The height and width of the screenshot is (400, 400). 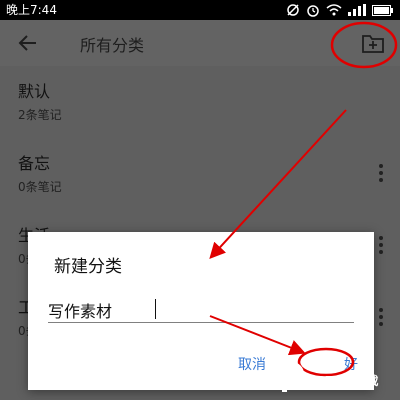 I want to click on brand-logo-icon, so click(x=292, y=377).